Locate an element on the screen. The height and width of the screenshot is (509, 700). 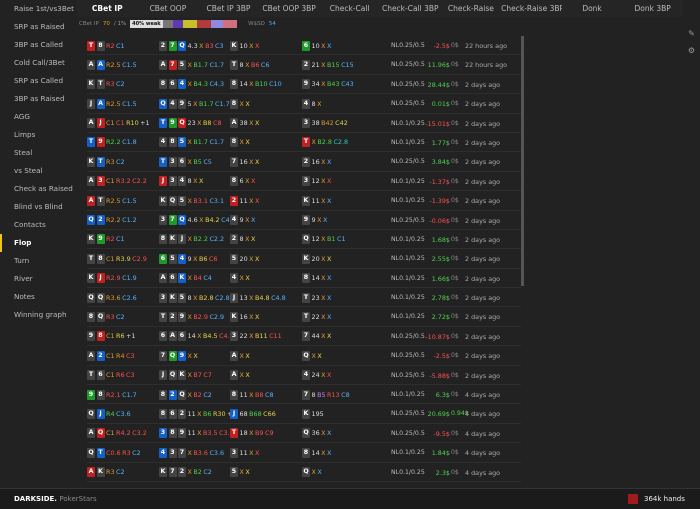
sidebar-item-agg: AGG is located at coordinates (38, 117).